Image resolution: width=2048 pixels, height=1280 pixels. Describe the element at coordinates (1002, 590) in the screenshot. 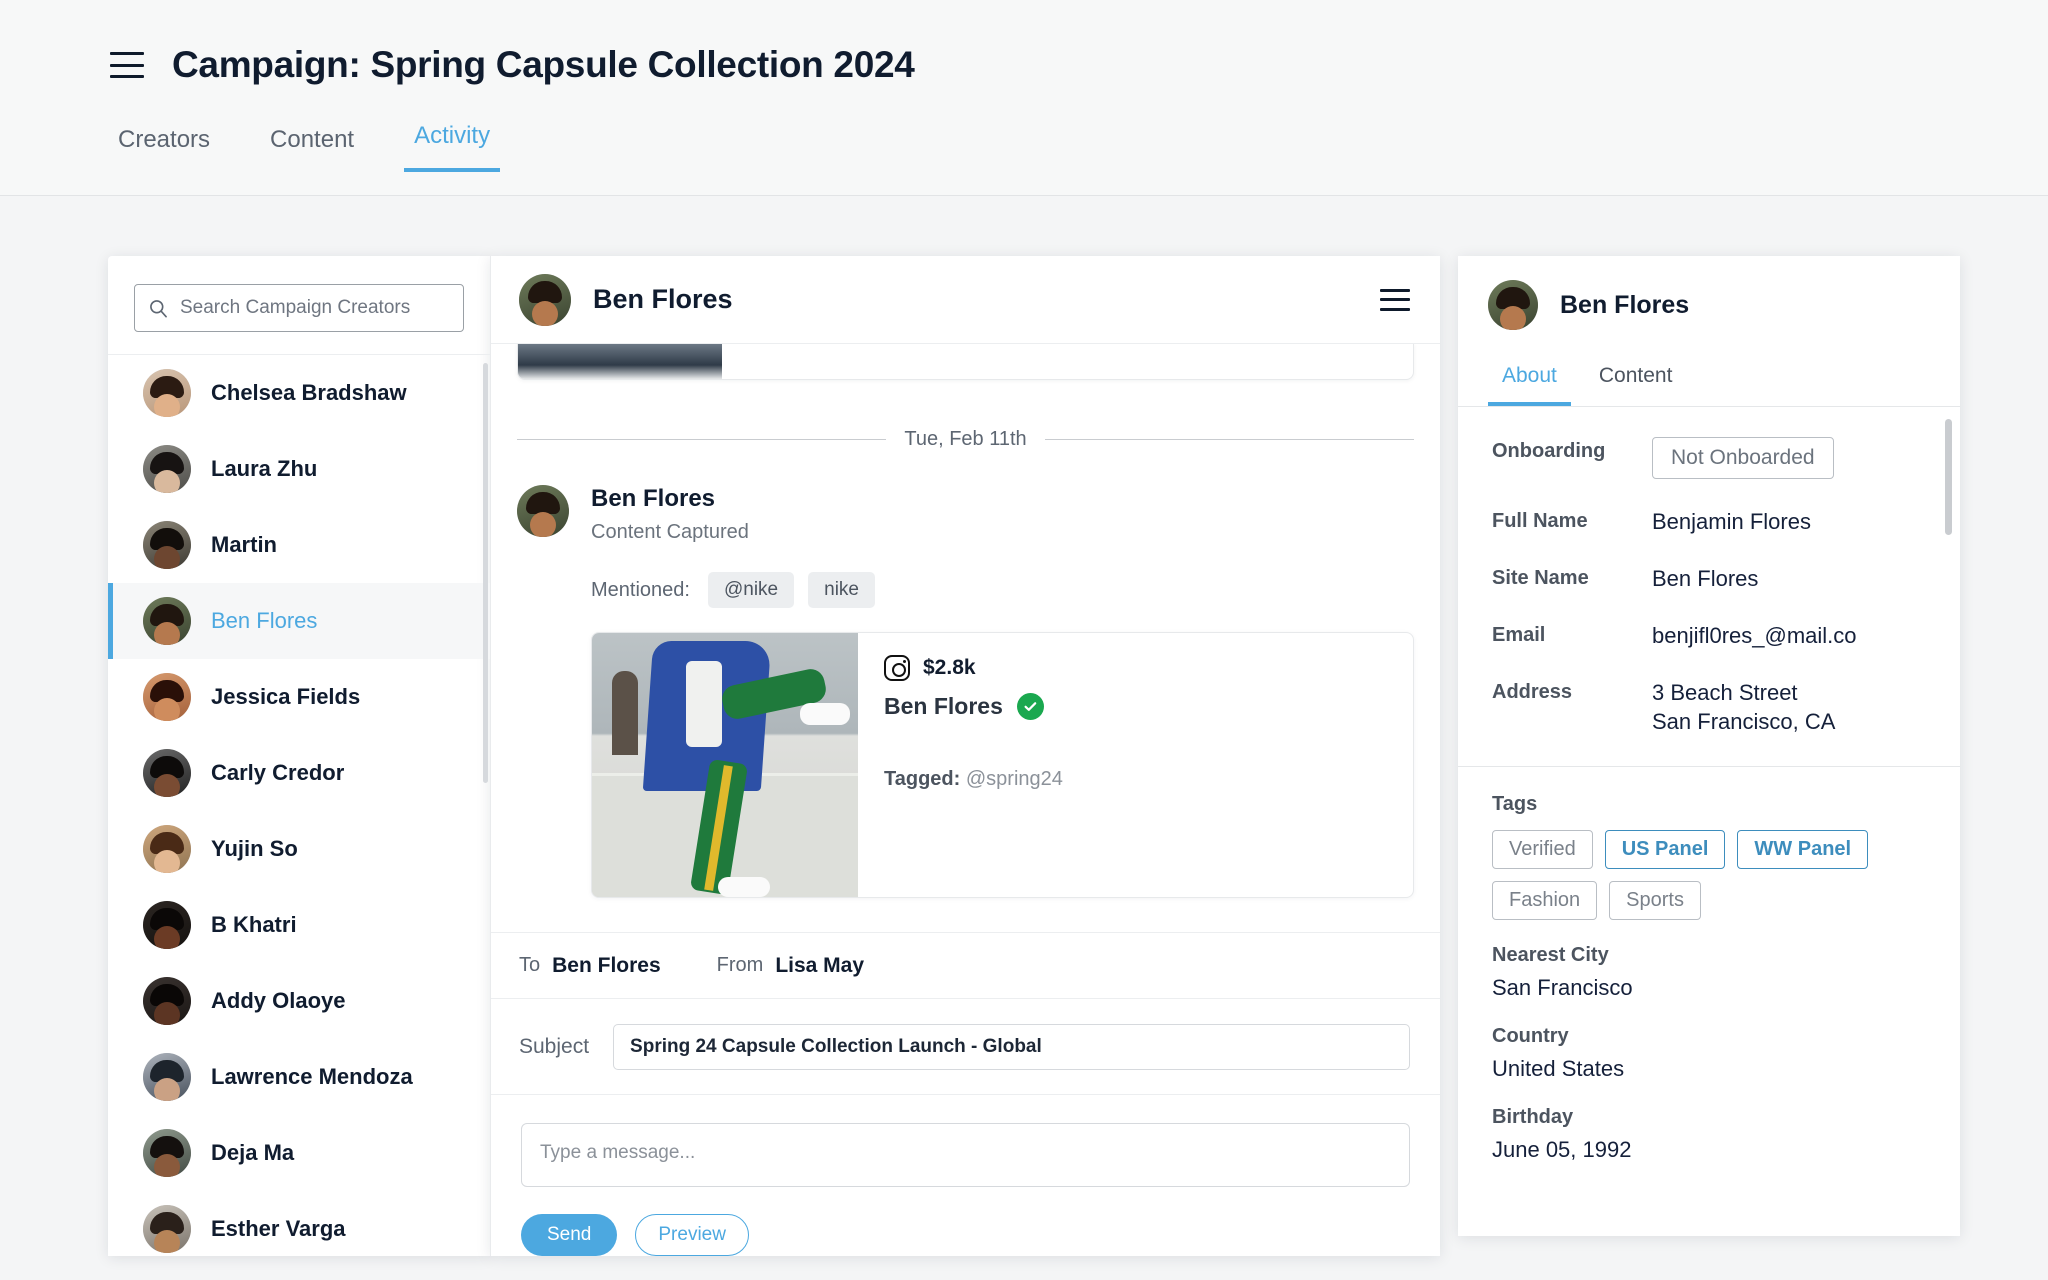

I see `mentions-row: Mentioned: @nike nike` at that location.